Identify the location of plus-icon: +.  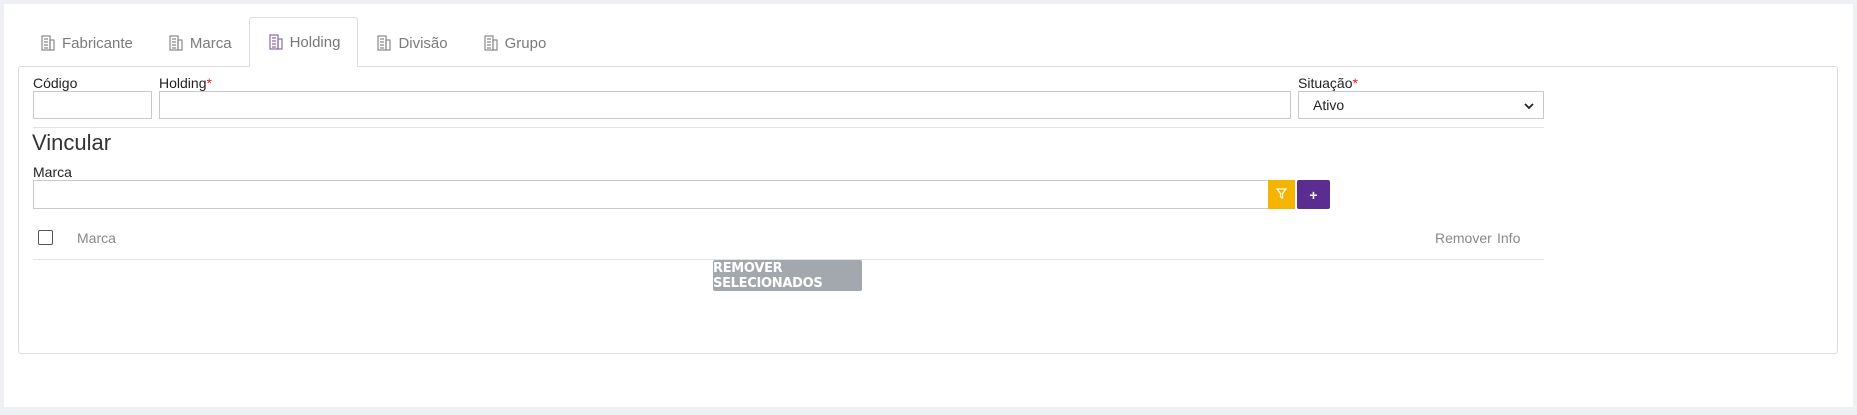
(1313, 194).